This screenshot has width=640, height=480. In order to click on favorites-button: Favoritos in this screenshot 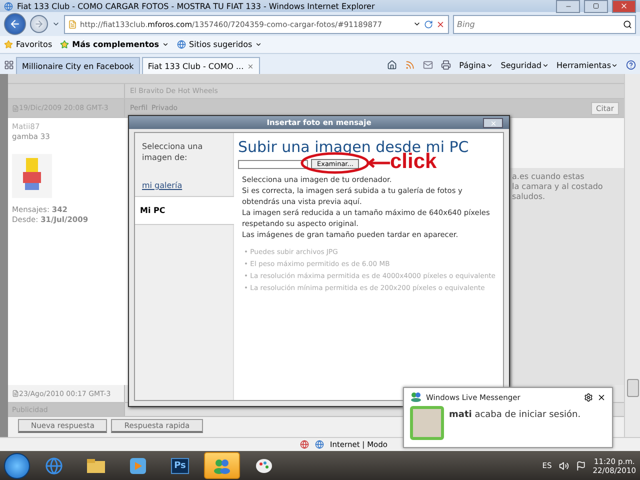, I will do `click(28, 44)`.